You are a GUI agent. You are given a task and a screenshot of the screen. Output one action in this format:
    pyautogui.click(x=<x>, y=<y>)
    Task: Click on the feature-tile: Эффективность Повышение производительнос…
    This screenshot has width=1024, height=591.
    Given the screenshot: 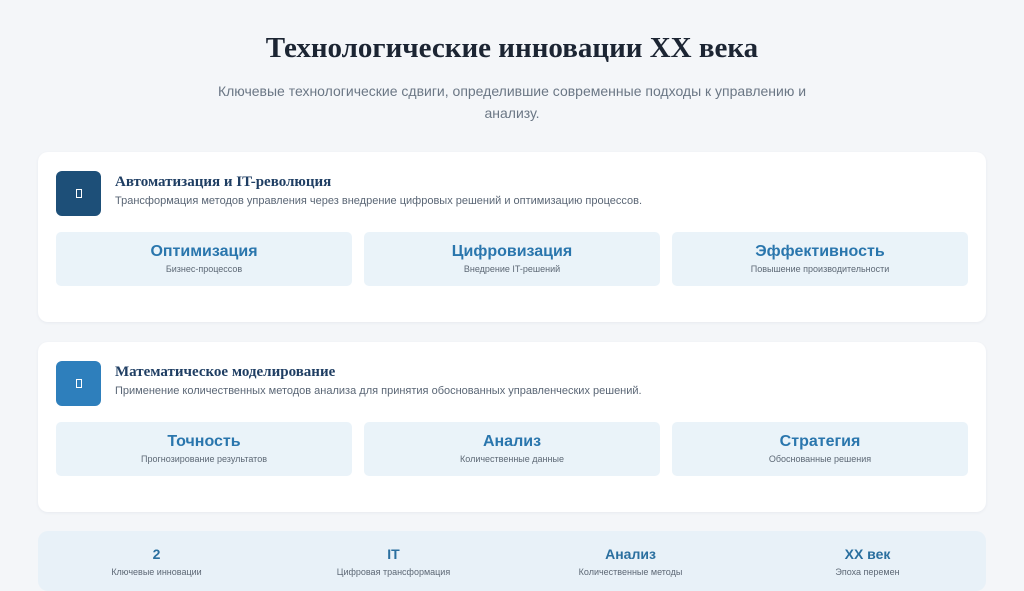 What is the action you would take?
    pyautogui.click(x=820, y=259)
    